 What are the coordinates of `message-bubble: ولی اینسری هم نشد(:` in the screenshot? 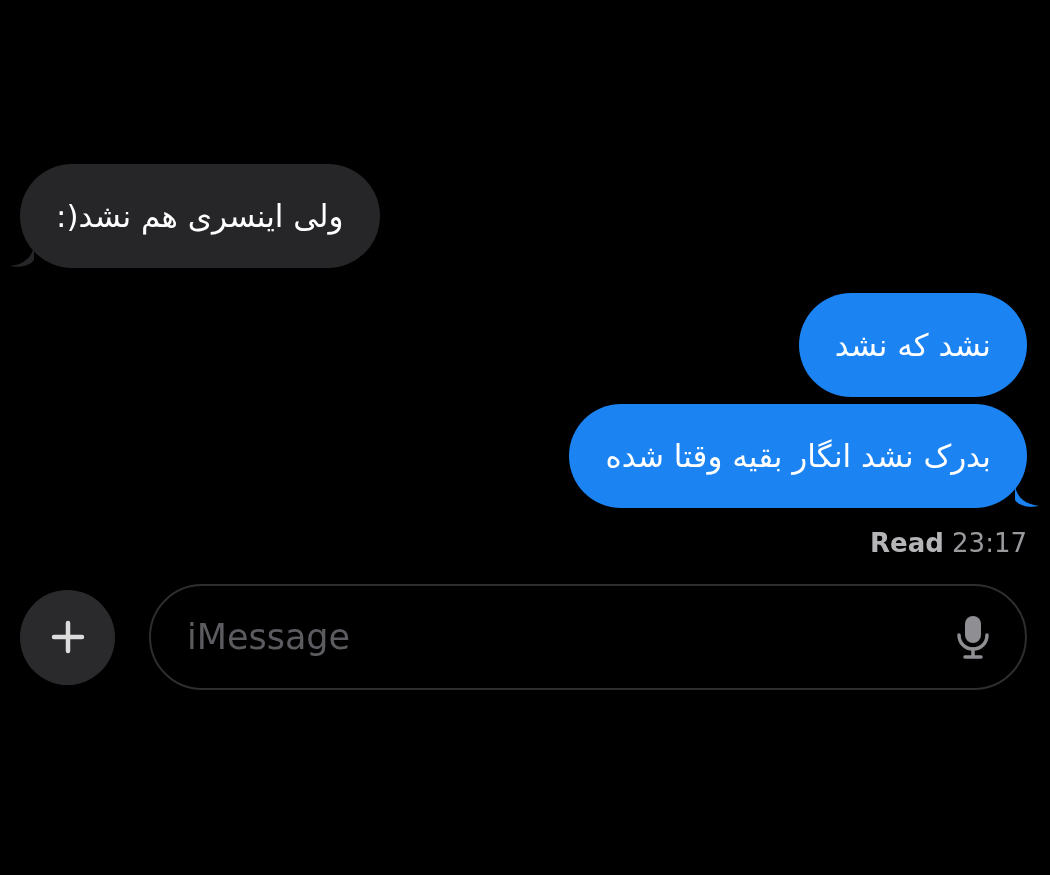 It's located at (200, 216).